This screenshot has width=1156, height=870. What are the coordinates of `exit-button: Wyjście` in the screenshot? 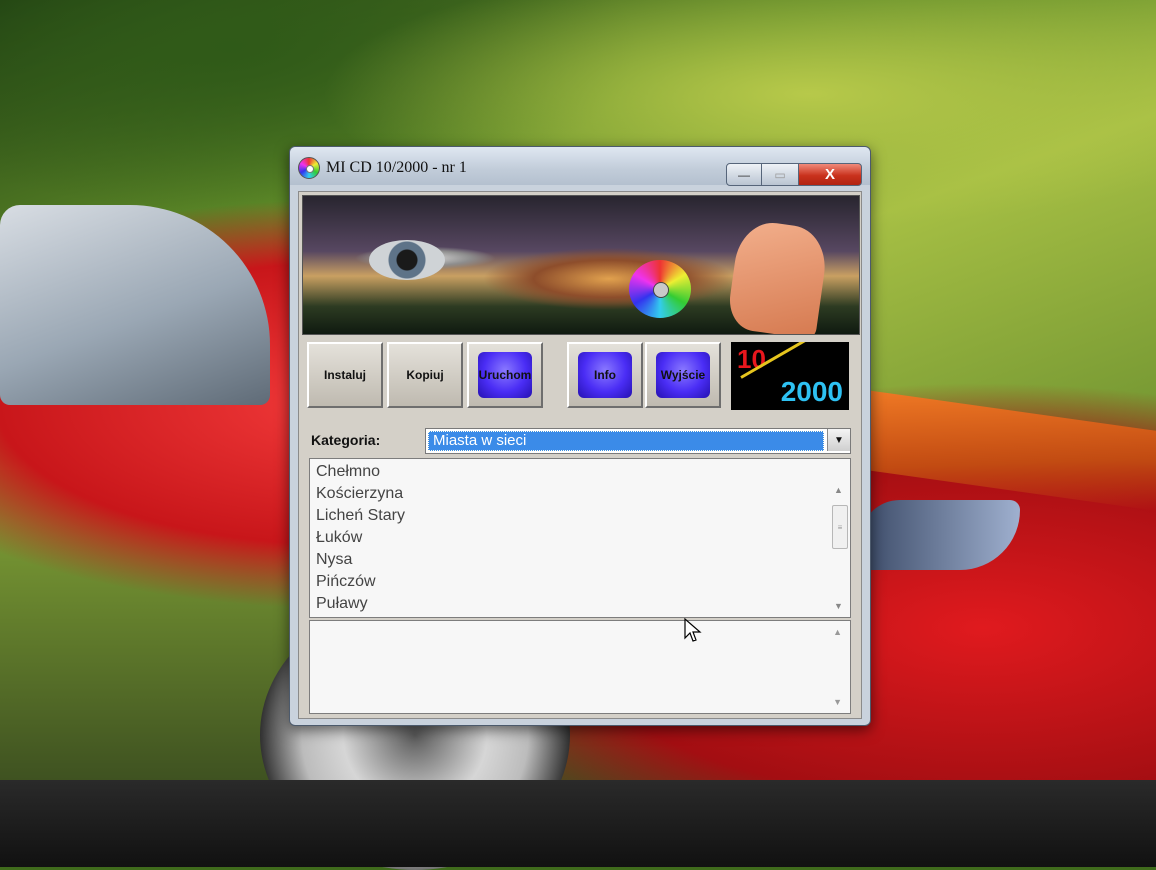 It's located at (683, 375).